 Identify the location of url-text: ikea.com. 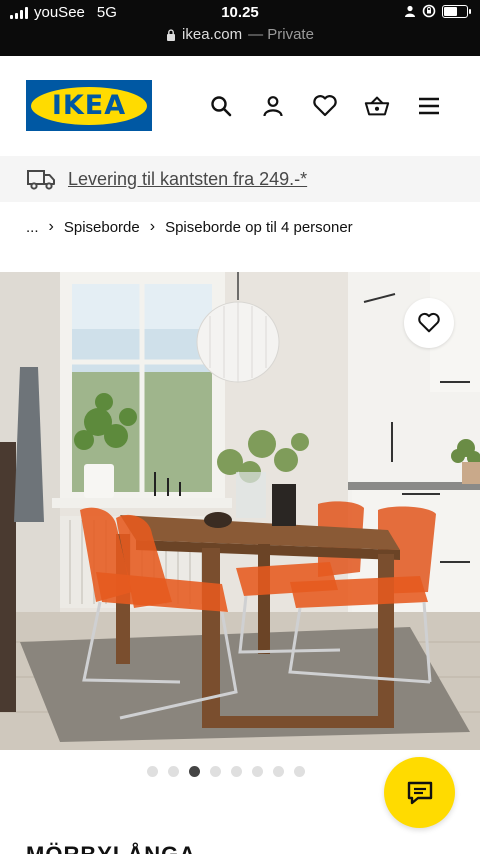
(212, 34).